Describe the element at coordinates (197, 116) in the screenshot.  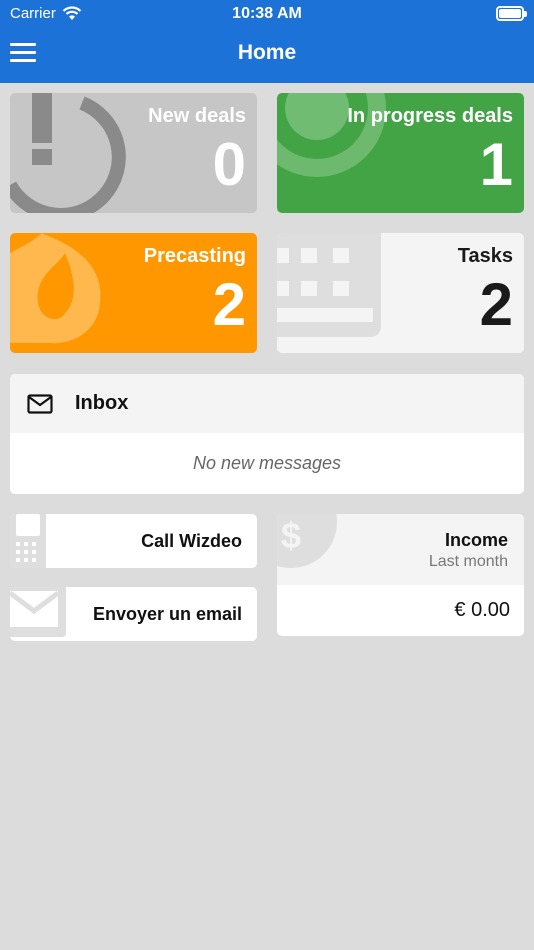
I see `new-deals-label: New deals` at that location.